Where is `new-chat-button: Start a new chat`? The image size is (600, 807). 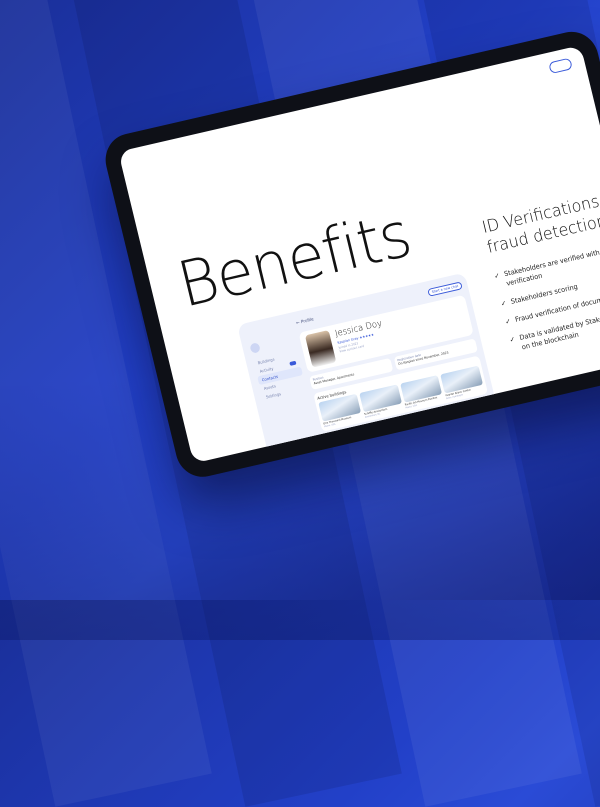 new-chat-button: Start a new chat is located at coordinates (445, 289).